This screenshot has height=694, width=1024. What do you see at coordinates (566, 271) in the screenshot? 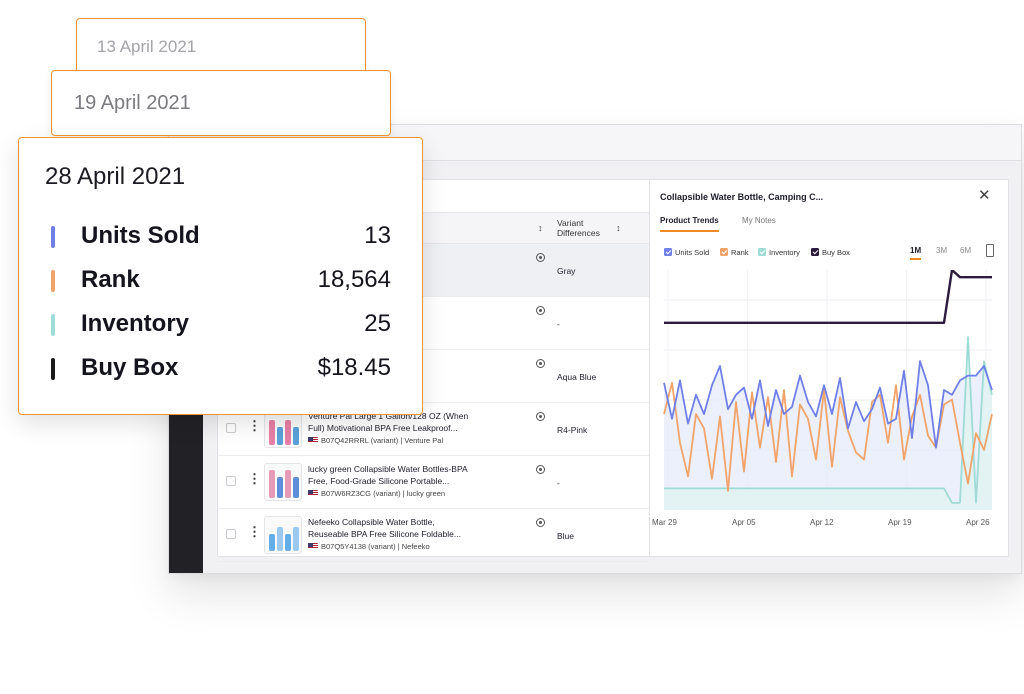
I see `variant-value: Gray` at bounding box center [566, 271].